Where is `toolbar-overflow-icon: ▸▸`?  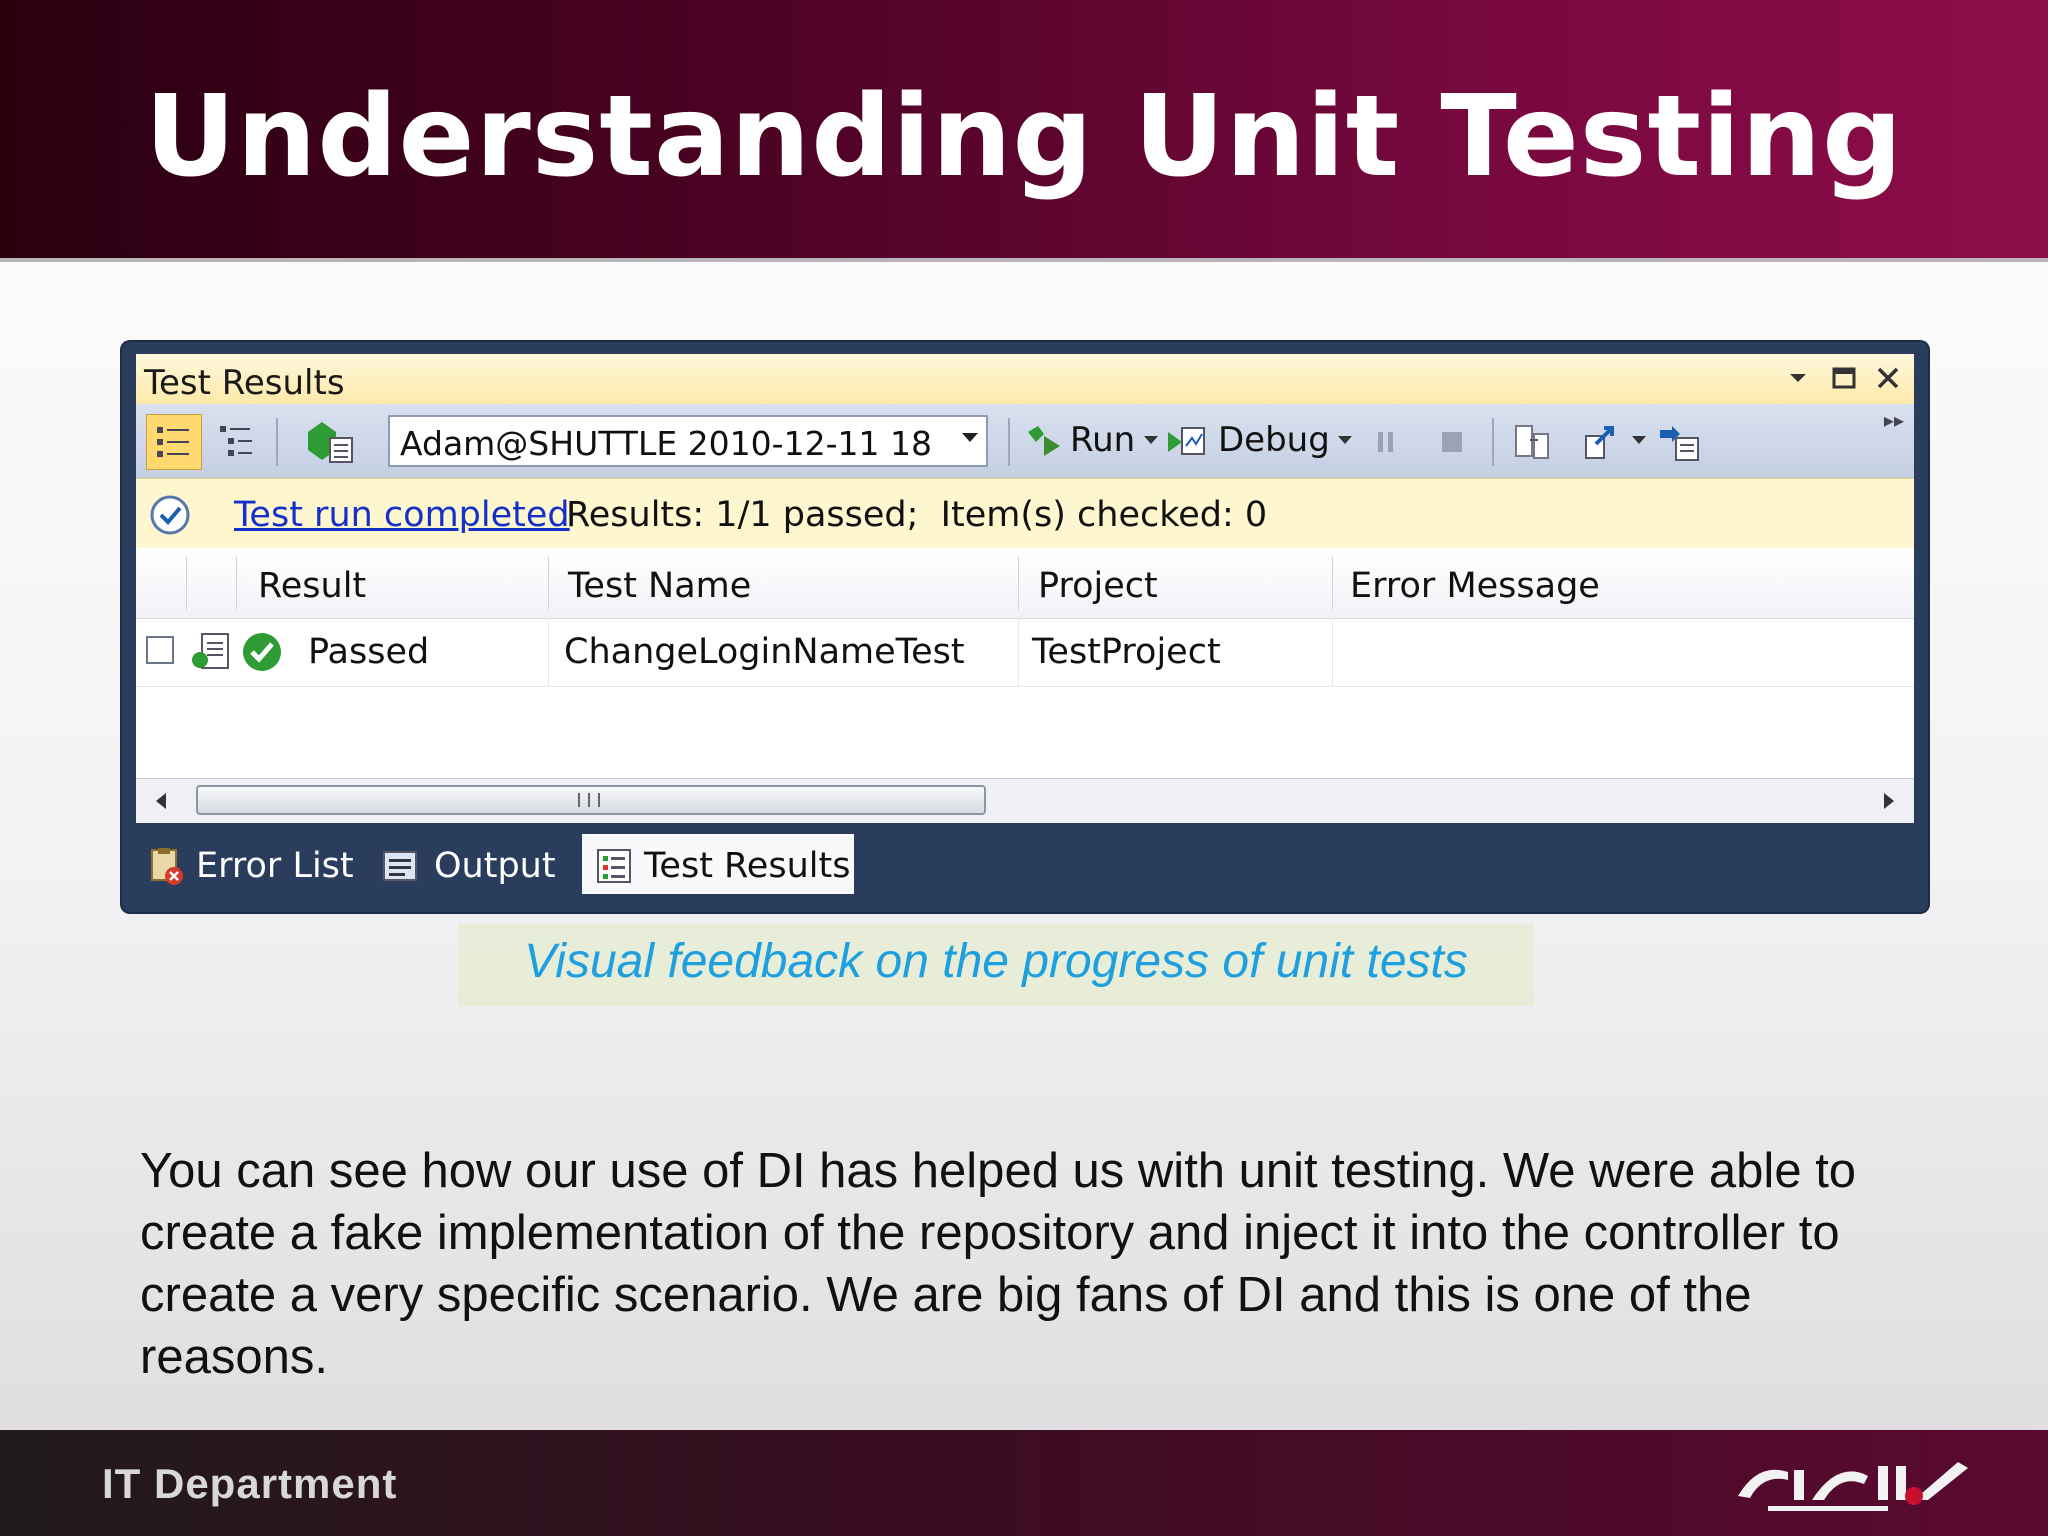 toolbar-overflow-icon: ▸▸ is located at coordinates (1894, 420).